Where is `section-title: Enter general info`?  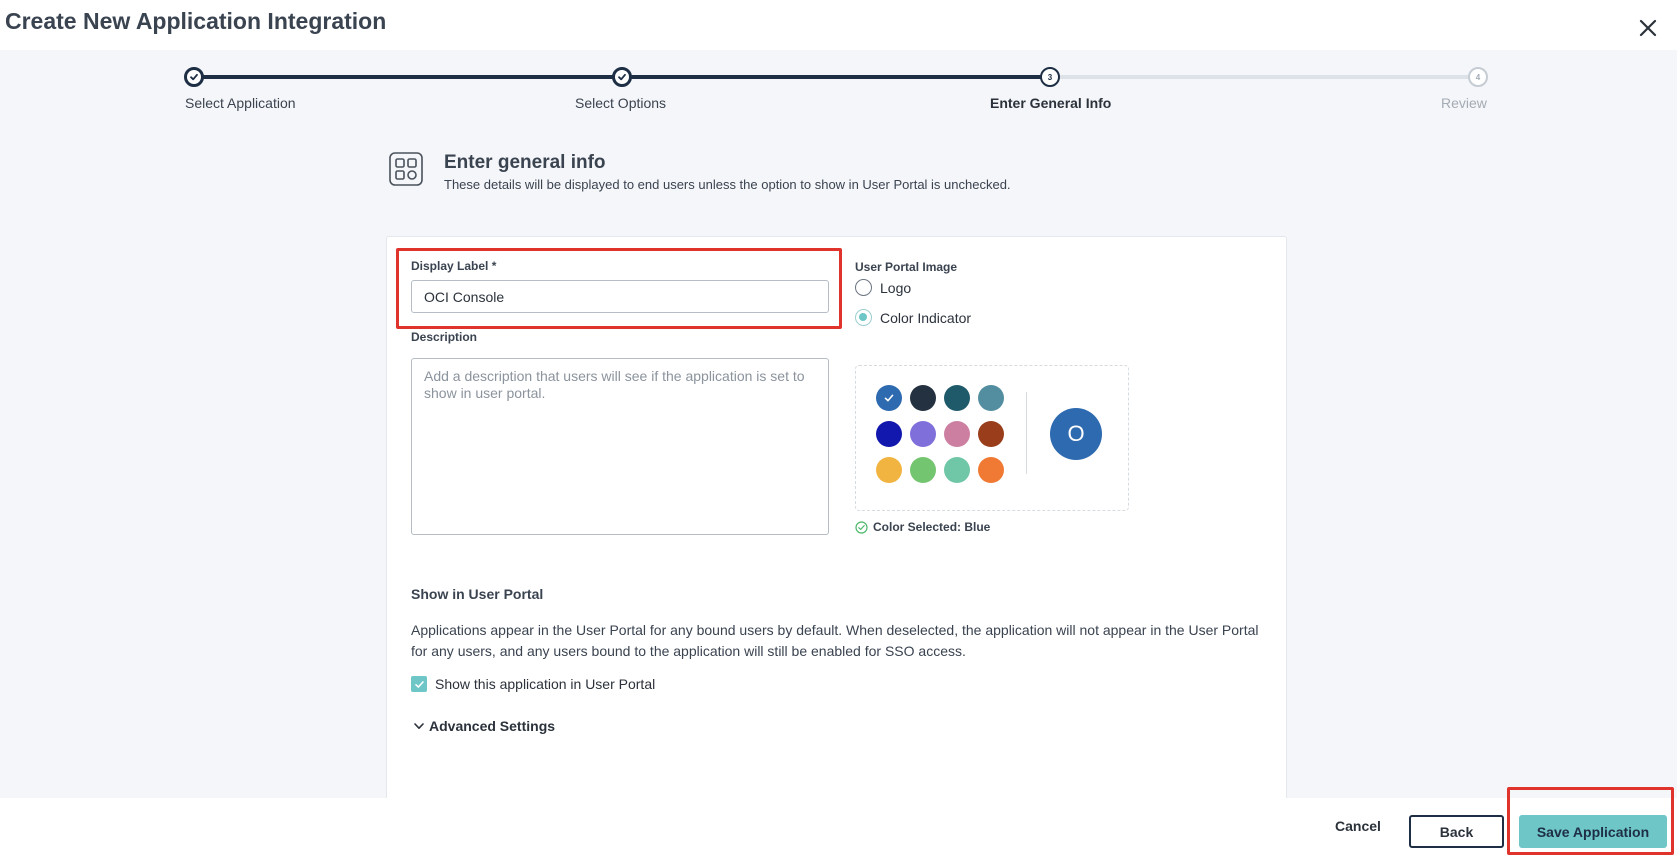 section-title: Enter general info is located at coordinates (525, 162).